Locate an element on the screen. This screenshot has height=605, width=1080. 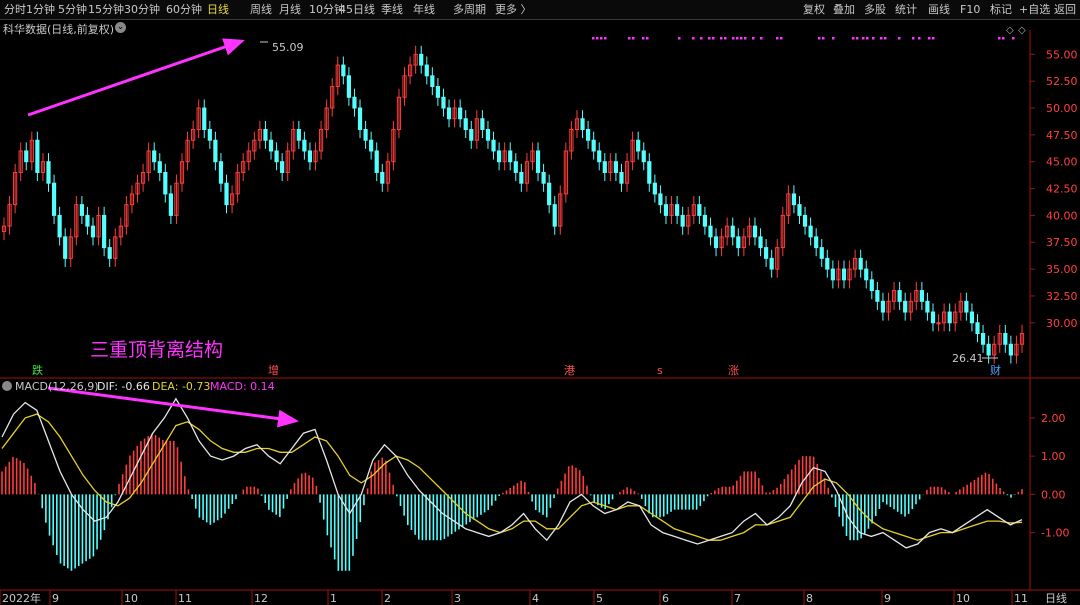
settings-icon is located at coordinates (7, 386).